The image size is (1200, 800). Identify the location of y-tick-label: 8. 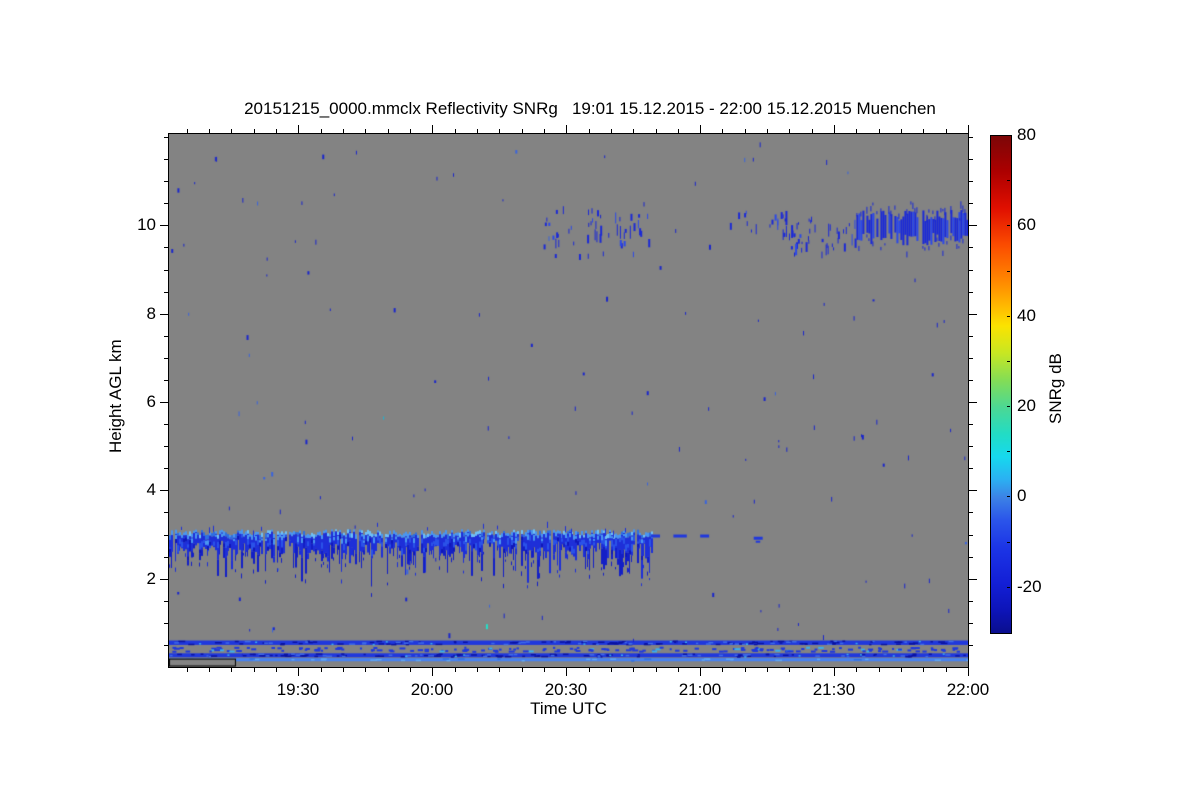
(151, 313).